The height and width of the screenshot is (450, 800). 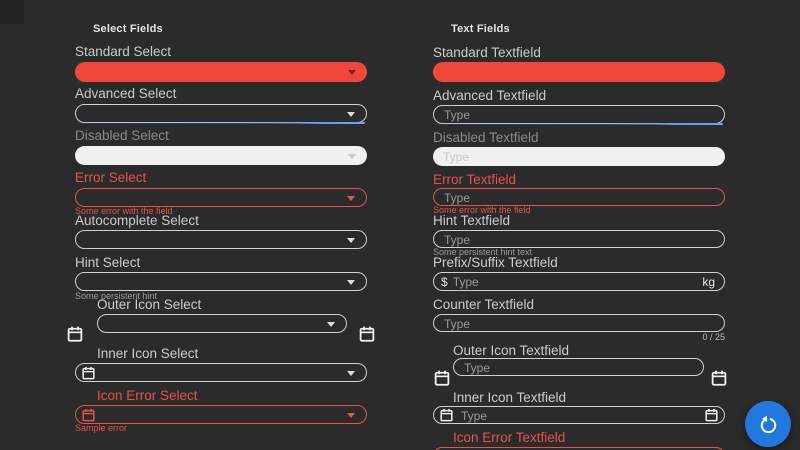 I want to click on error-textfield-input, so click(x=579, y=198).